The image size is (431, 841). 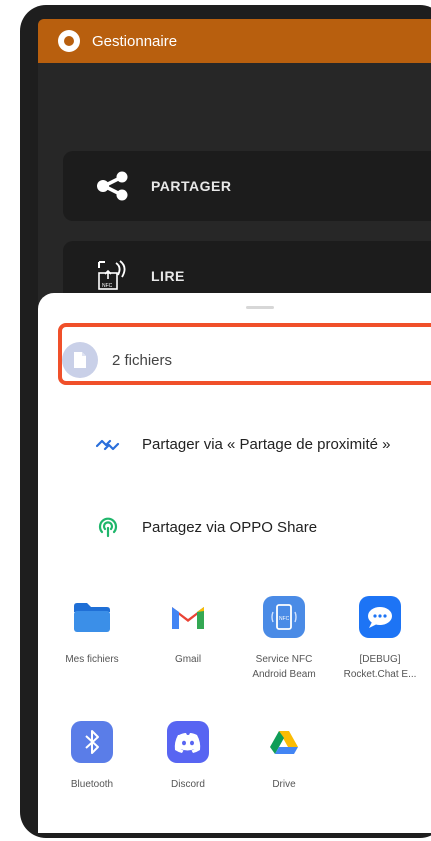 I want to click on app-title: Gestionnaire, so click(x=135, y=41).